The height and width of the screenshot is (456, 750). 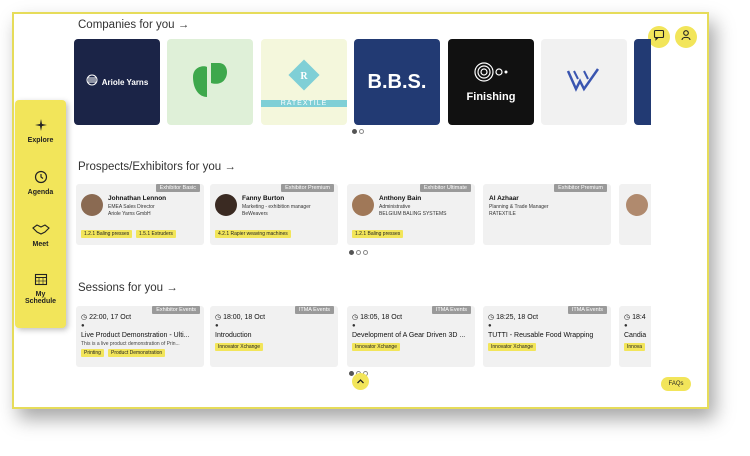 I want to click on companies-section-title: Companies for you →, so click(x=133, y=25).